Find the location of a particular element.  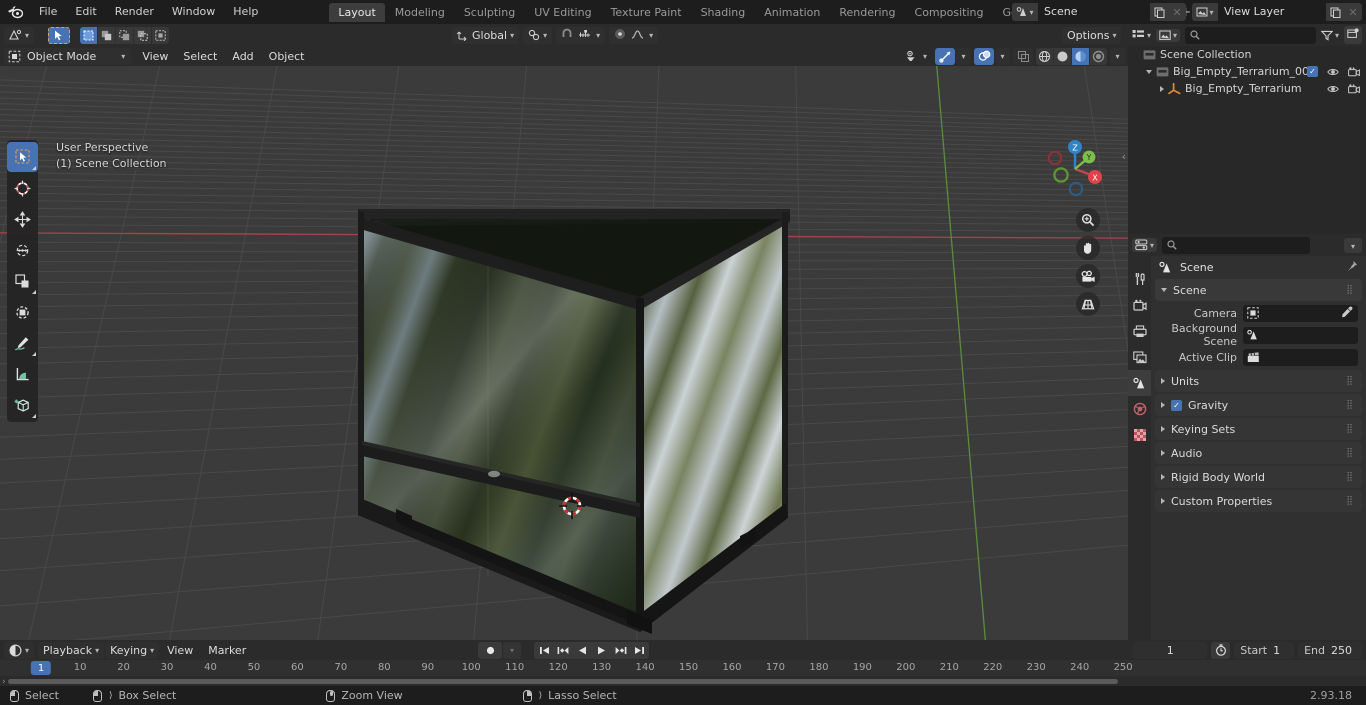

new-collection-icon is located at coordinates (1353, 35).